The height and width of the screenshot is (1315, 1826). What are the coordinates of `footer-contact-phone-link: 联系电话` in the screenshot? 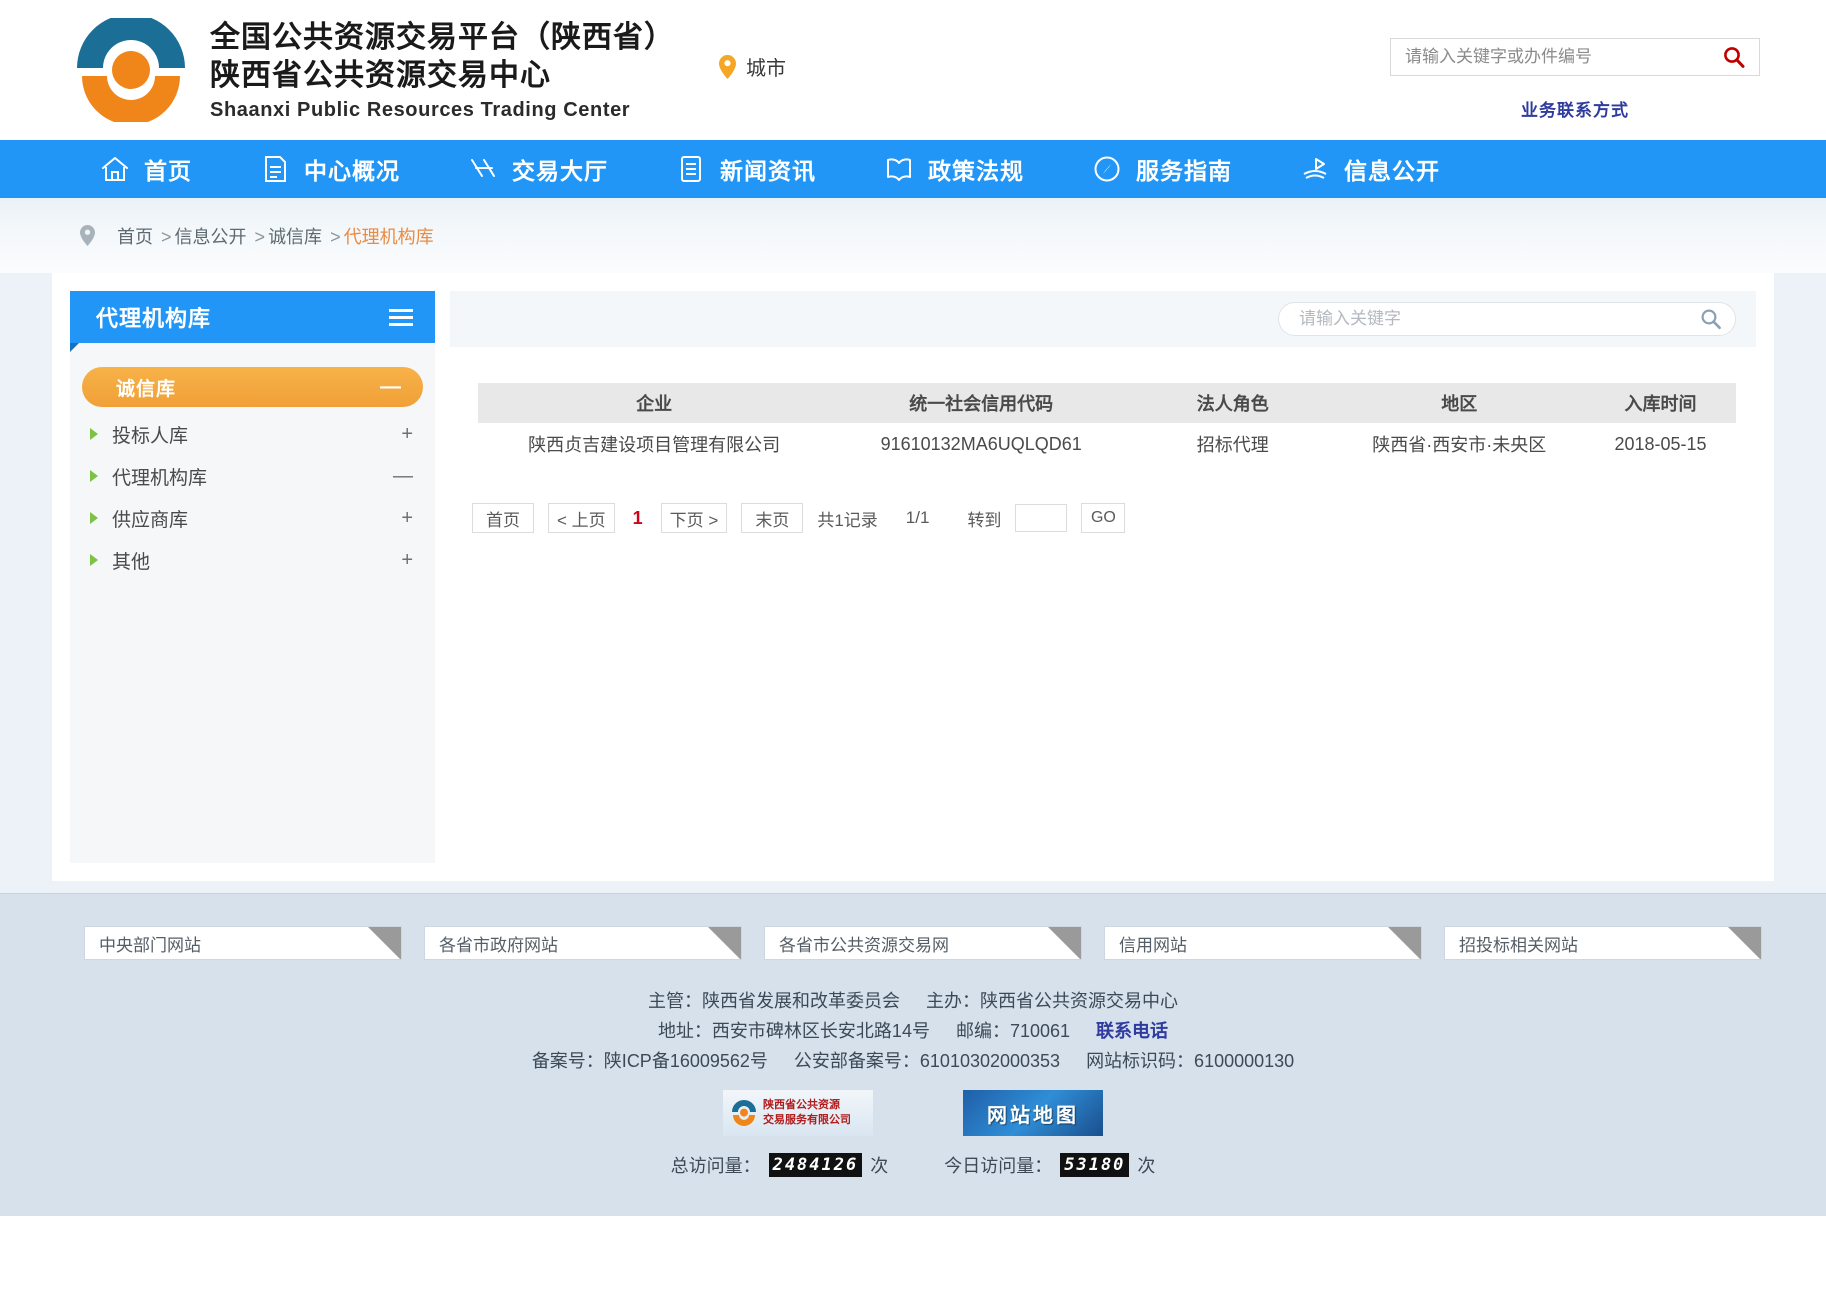 It's located at (1132, 1031).